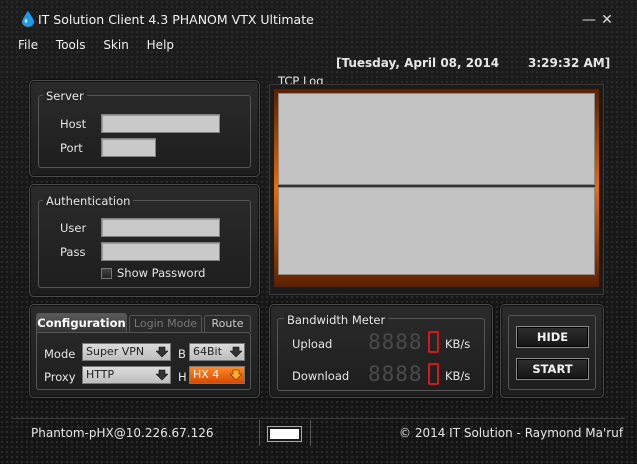 The image size is (637, 464). Describe the element at coordinates (552, 351) in the screenshot. I see `actions-panel: HIDE START` at that location.